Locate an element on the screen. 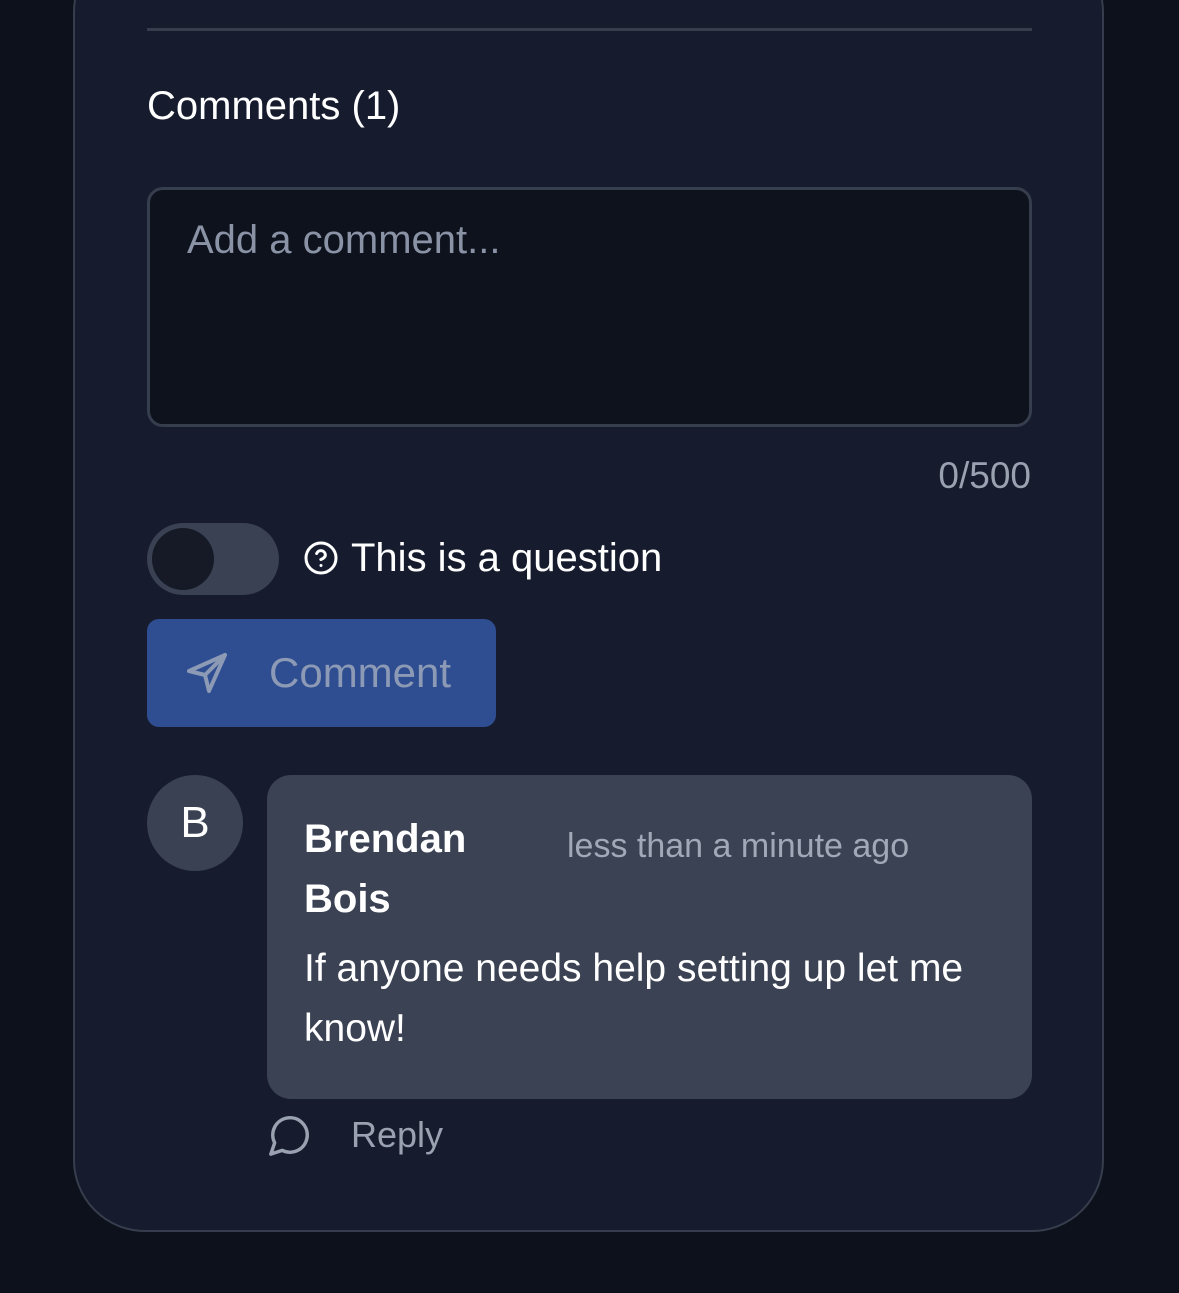 This screenshot has height=1293, width=1179. chat-bubble-icon is located at coordinates (290, 1135).